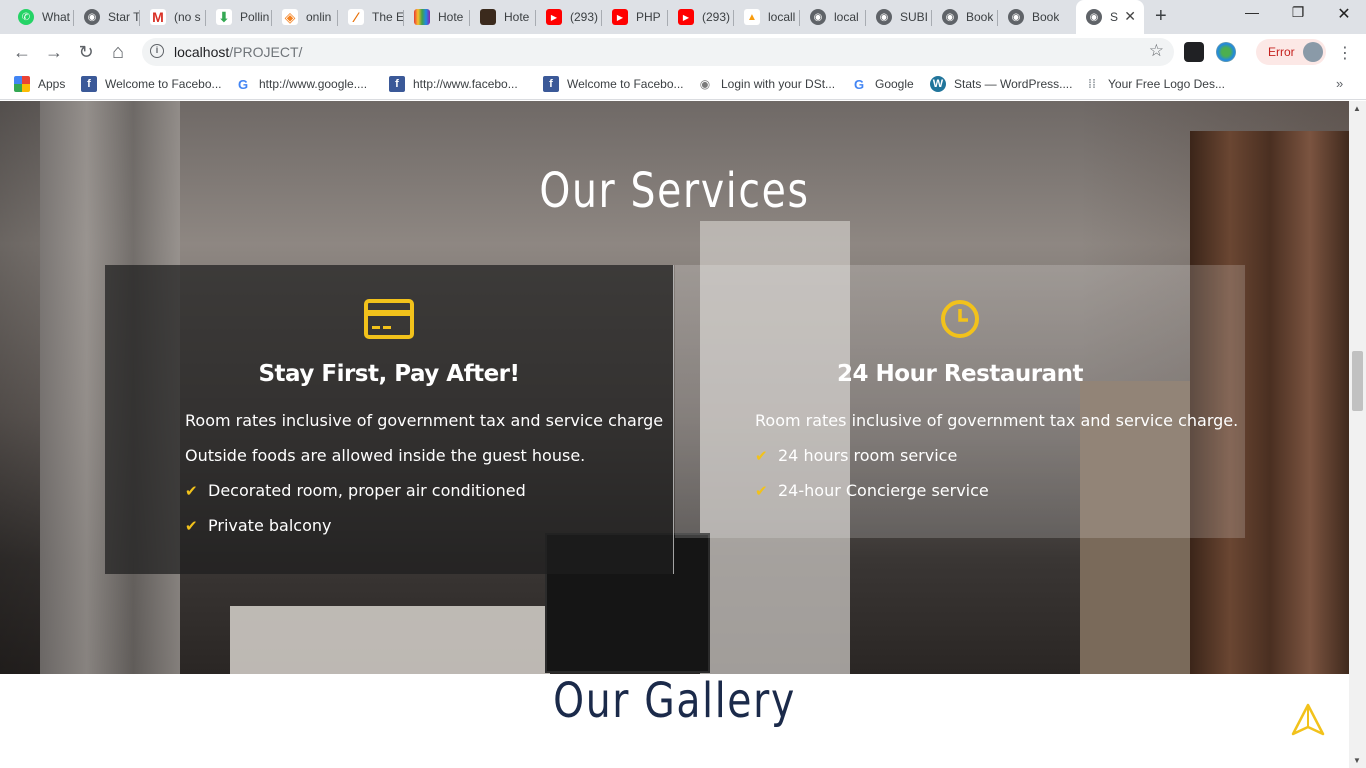 This screenshot has height=768, width=1366. Describe the element at coordinates (1345, 53) in the screenshot. I see `menu-icon: ⋮` at that location.